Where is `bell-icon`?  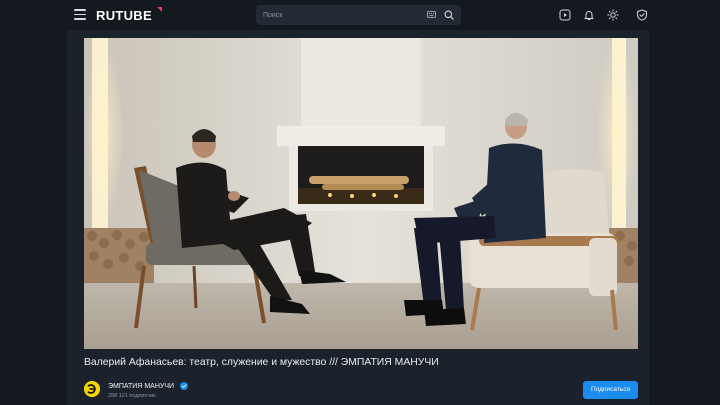 bell-icon is located at coordinates (589, 15).